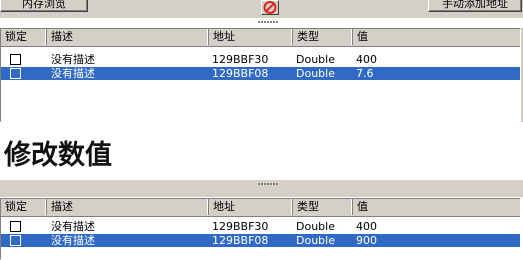 The image size is (523, 260). I want to click on table-row-selected: 没有描述 129BBF08 Double 7.6, so click(260, 73).